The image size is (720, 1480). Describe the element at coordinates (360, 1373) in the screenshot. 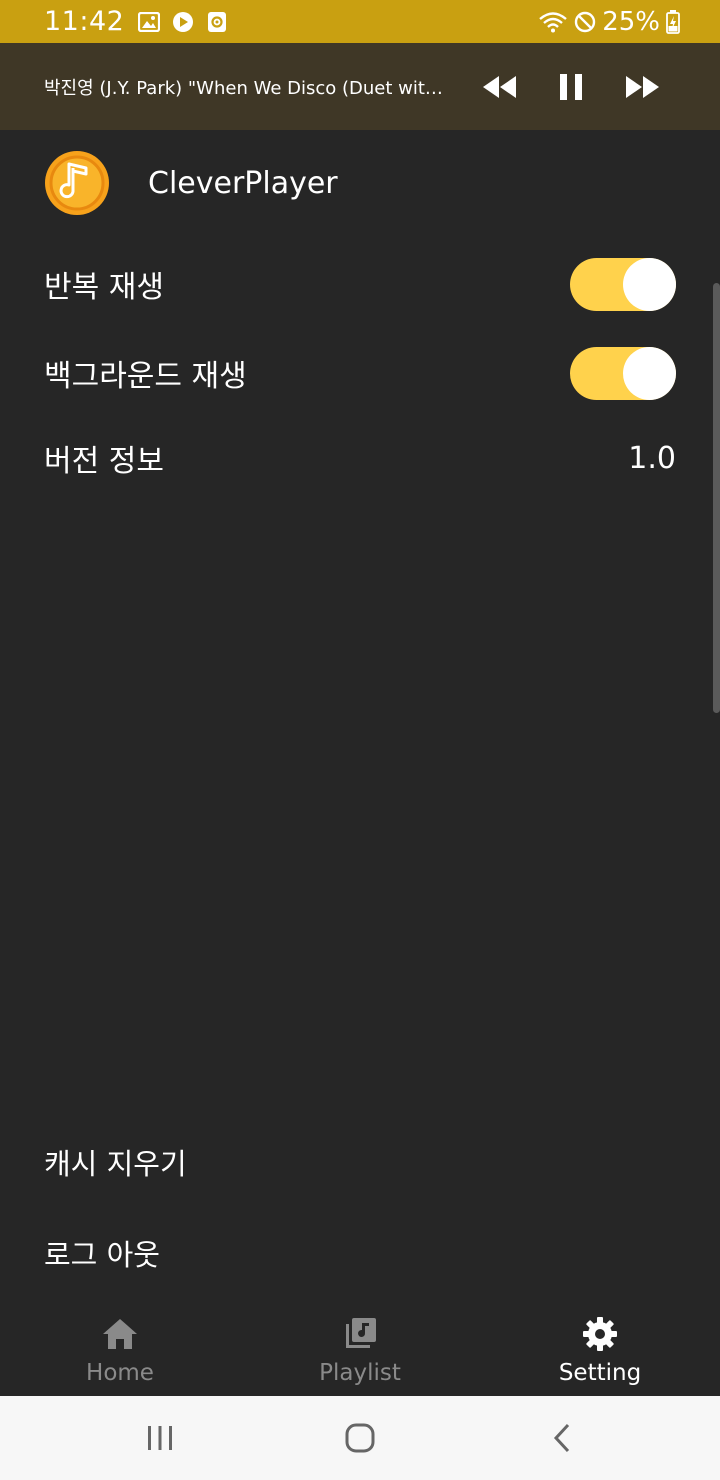

I see `nav-playlist-label: Playlist` at that location.